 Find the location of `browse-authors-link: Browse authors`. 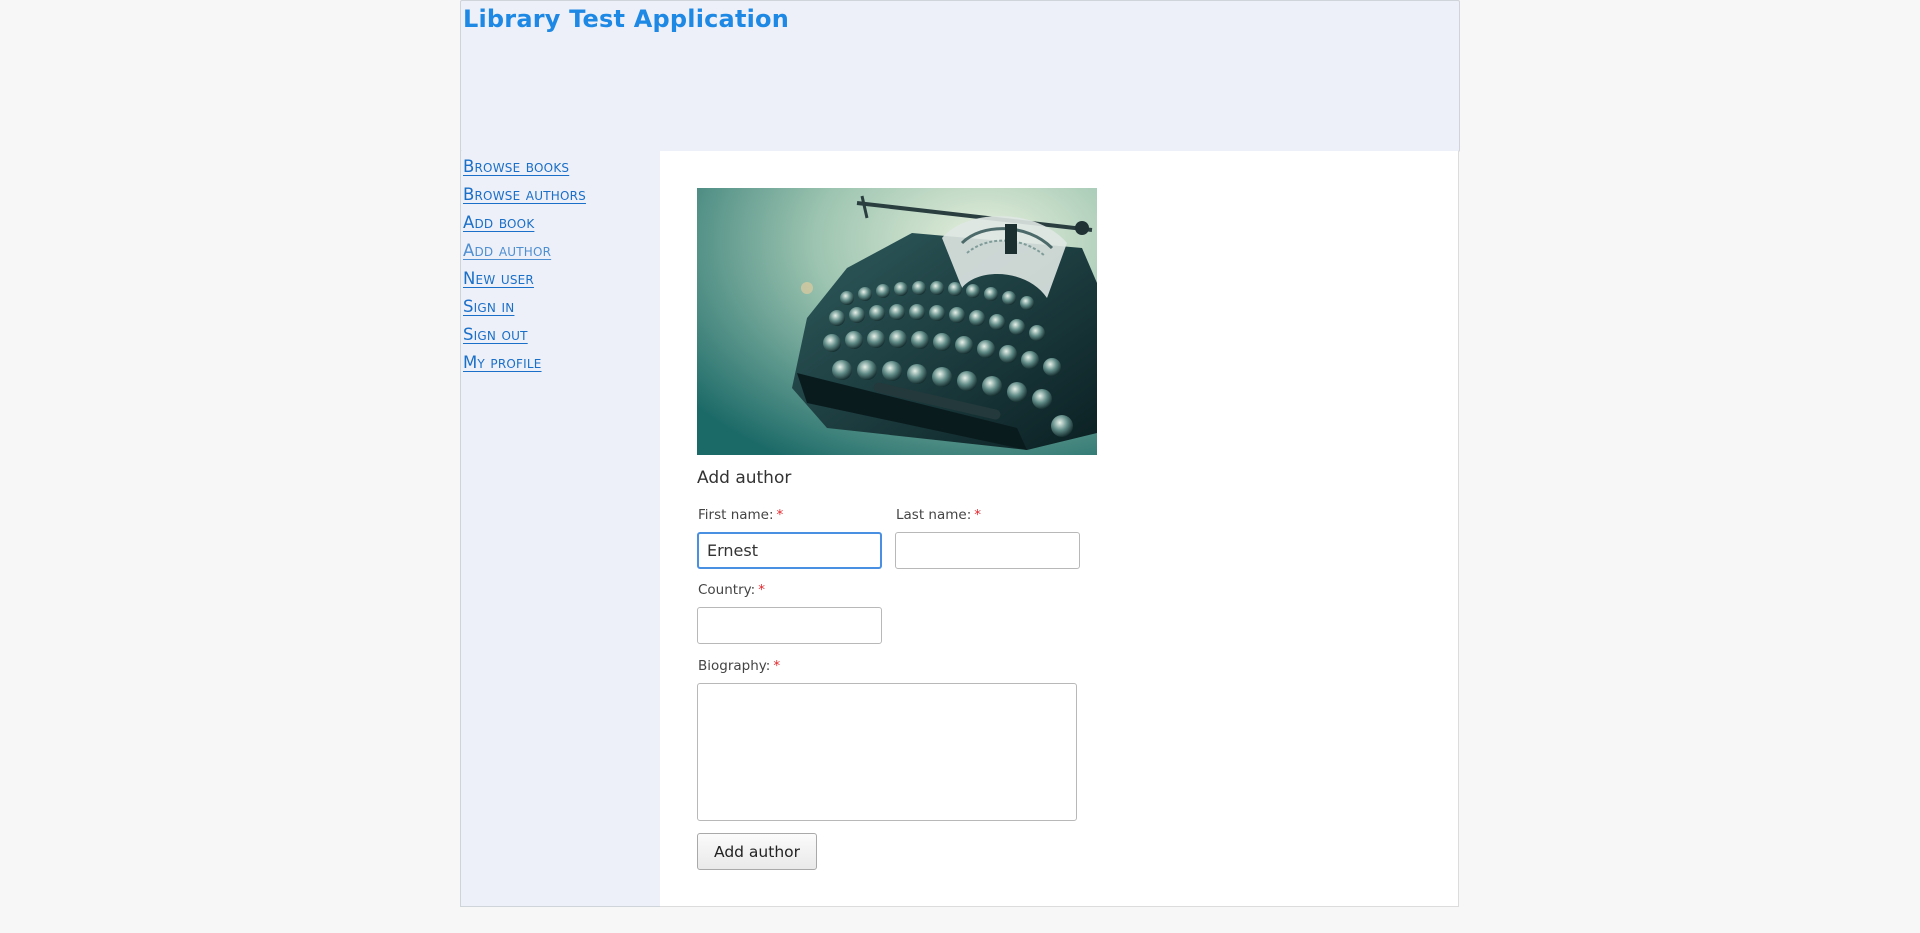

browse-authors-link: Browse authors is located at coordinates (524, 194).